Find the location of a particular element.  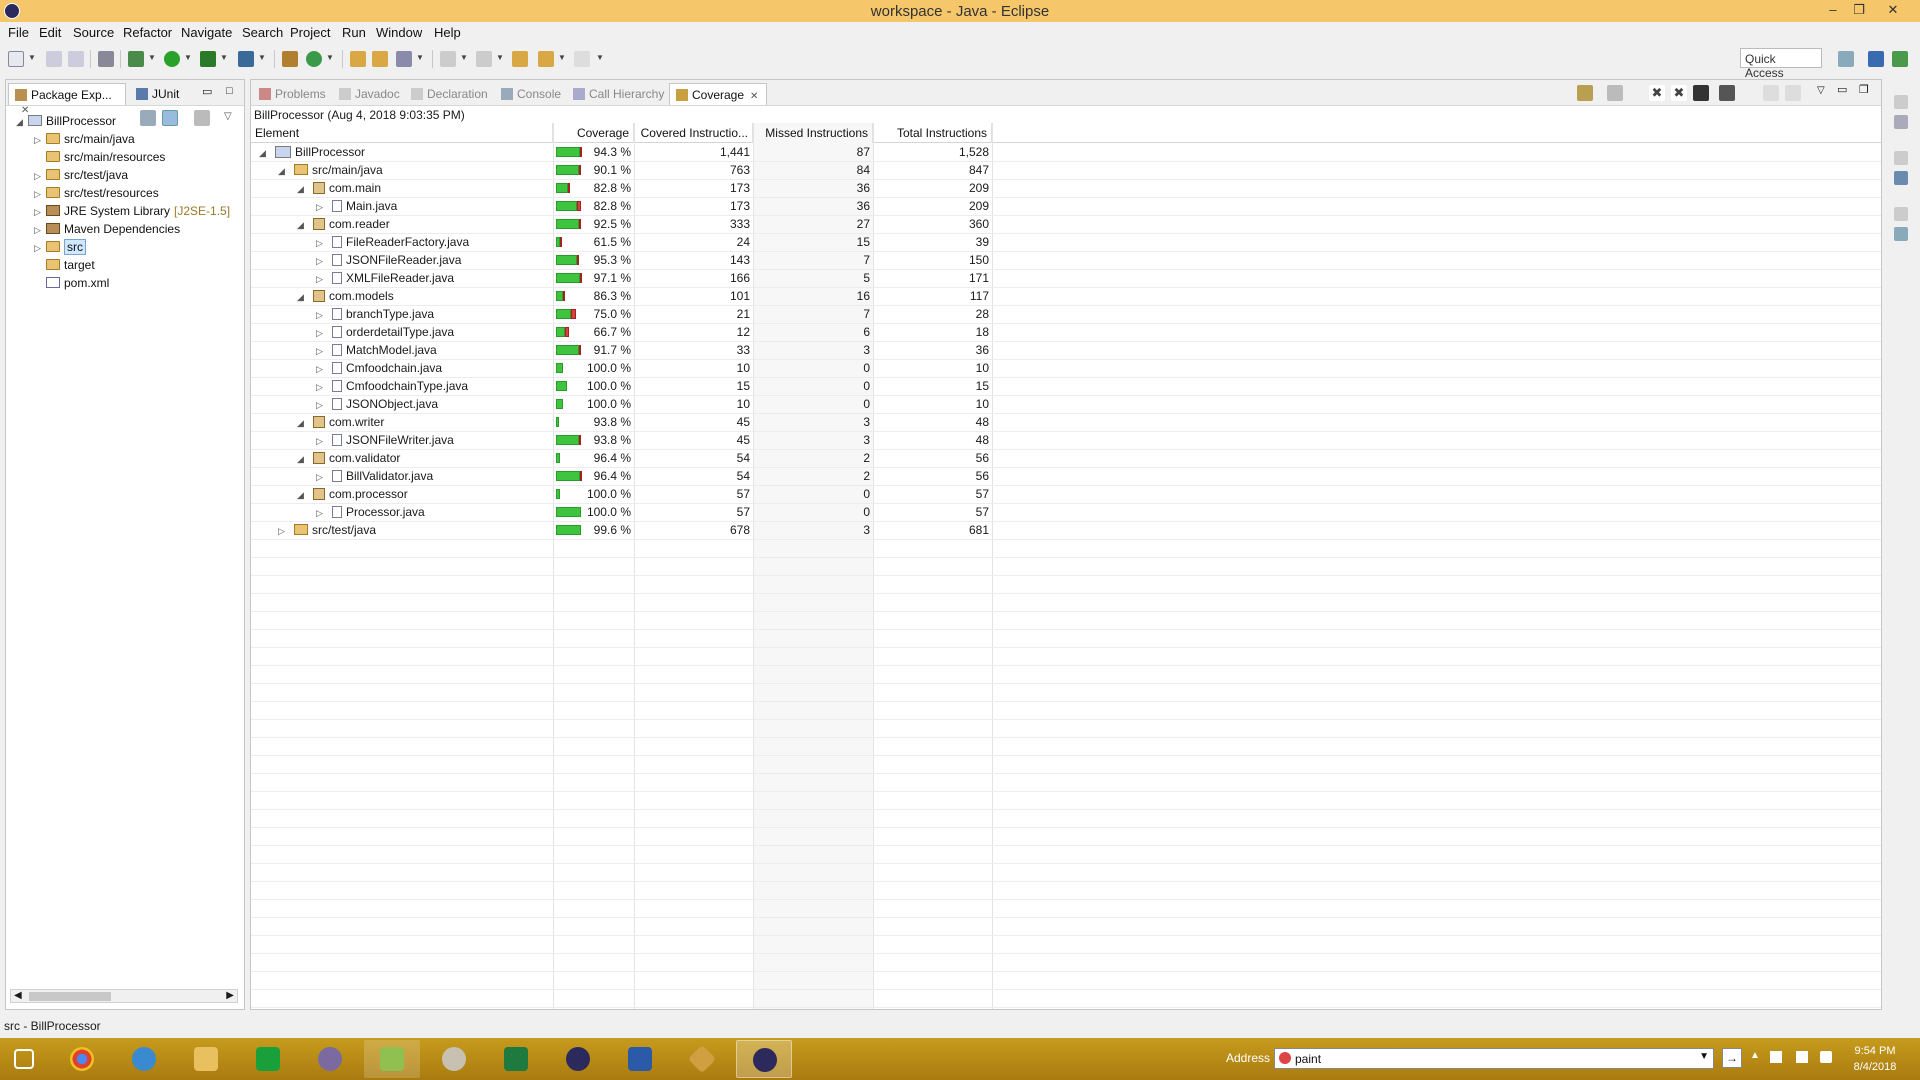

table-row: ◢ com.processor 100.0 % 57 0 57 is located at coordinates (656, 494).